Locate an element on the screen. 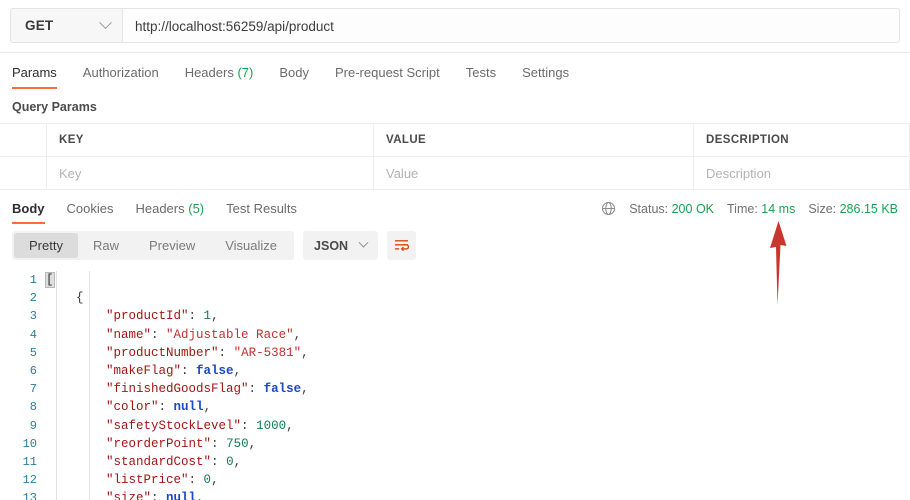 Image resolution: width=910 pixels, height=500 pixels. code-line: "standardCost": 0, is located at coordinates (478, 462).